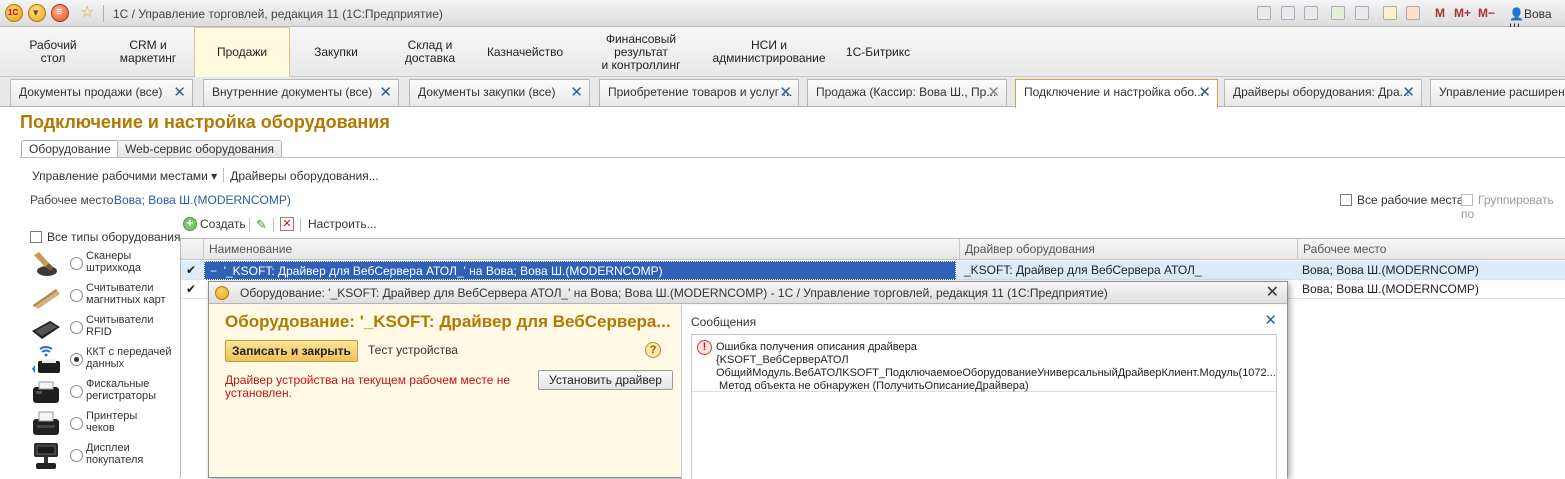 This screenshot has width=1565, height=479. I want to click on delete-icon: ✕, so click(287, 224).